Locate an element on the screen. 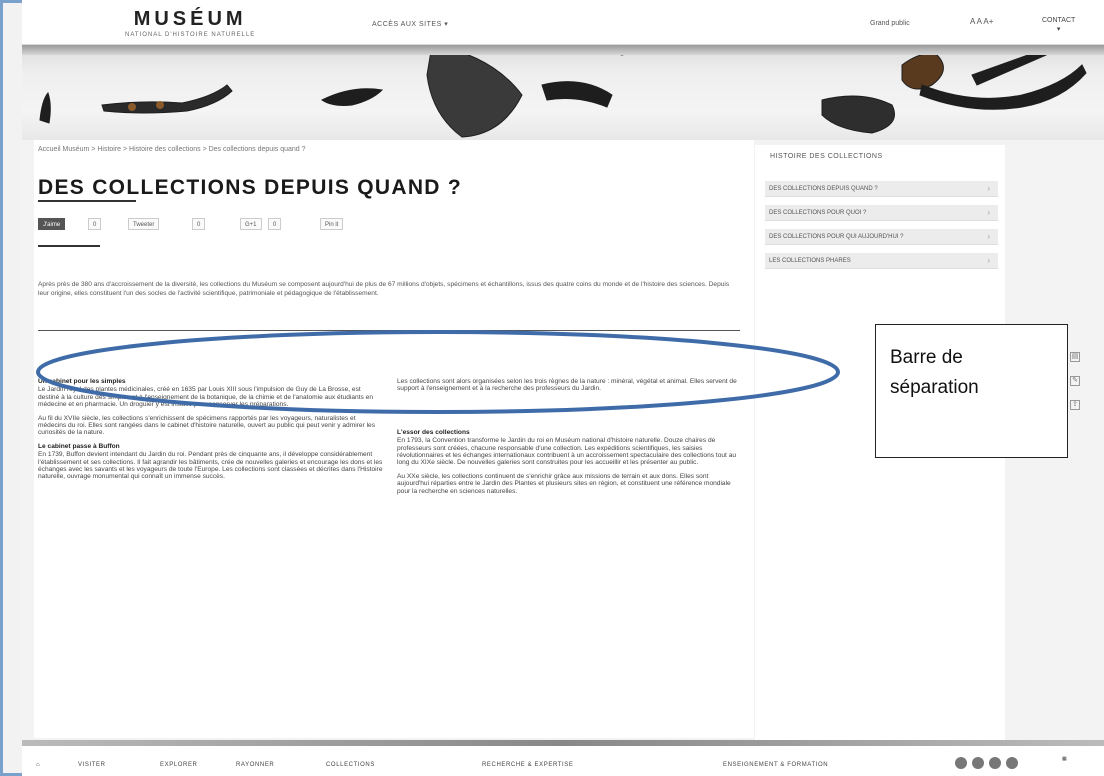  tool-icons: ▤ ✎ ⇪ is located at coordinates (1077, 388).